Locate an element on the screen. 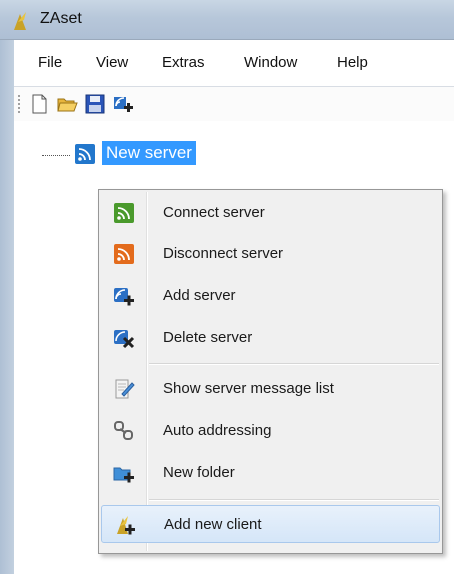 Image resolution: width=454 pixels, height=574 pixels. server-icon is located at coordinates (85, 154).